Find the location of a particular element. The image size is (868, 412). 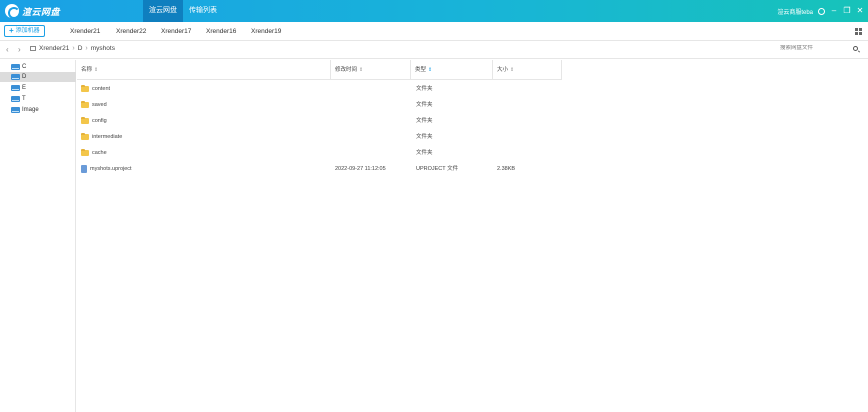

machine-tab: Xrender17 is located at coordinates (176, 31).